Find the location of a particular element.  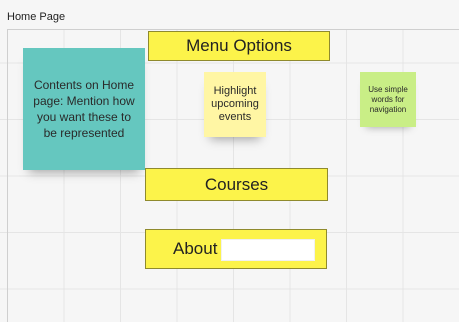

simple-words-sticky-note: Use simple words for navigation is located at coordinates (388, 99).